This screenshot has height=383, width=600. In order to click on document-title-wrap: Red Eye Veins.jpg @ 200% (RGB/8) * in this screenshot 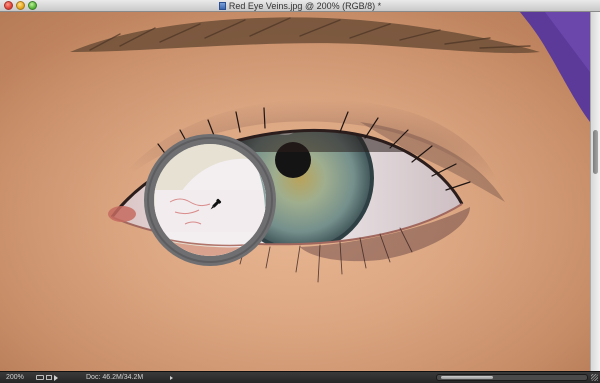, I will do `click(300, 6)`.